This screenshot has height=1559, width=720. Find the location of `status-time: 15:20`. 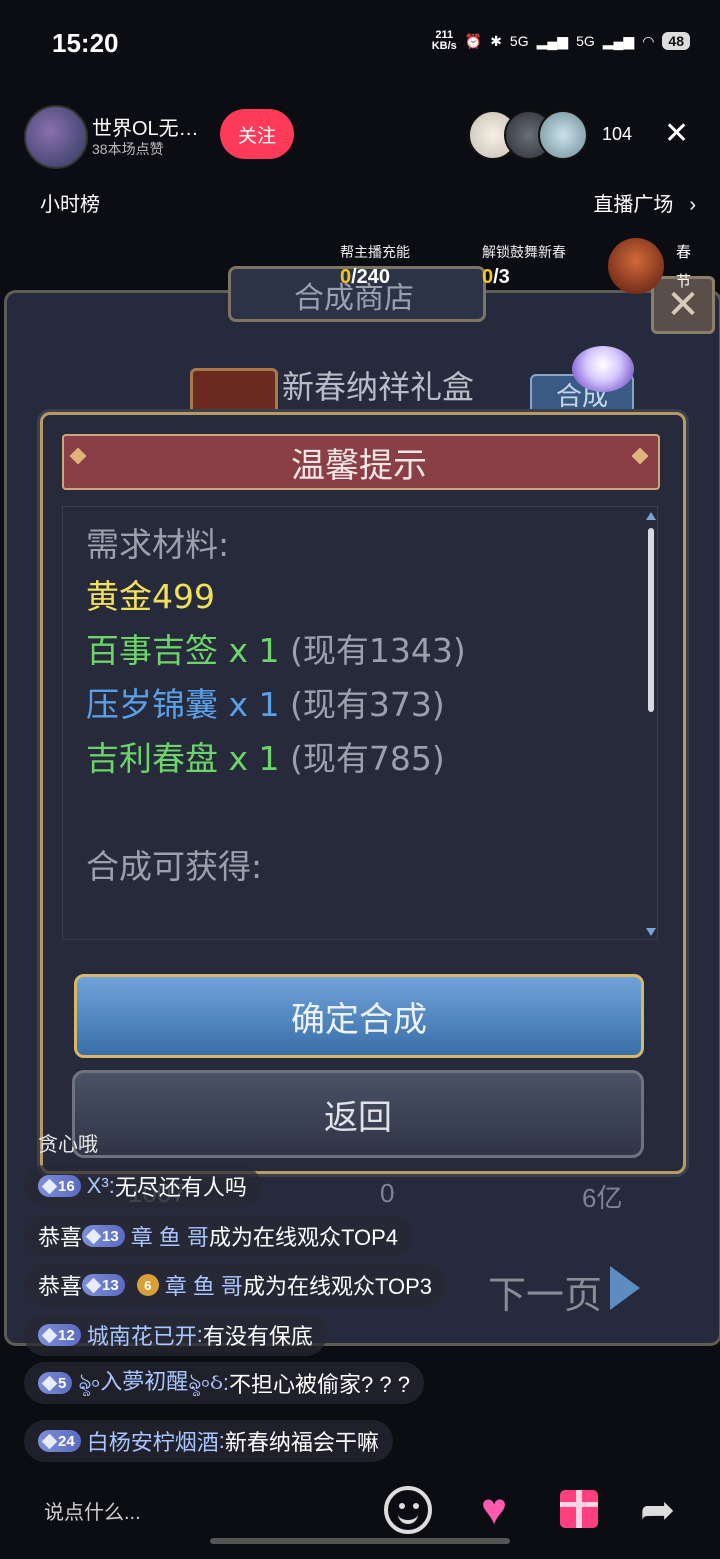

status-time: 15:20 is located at coordinates (85, 43).